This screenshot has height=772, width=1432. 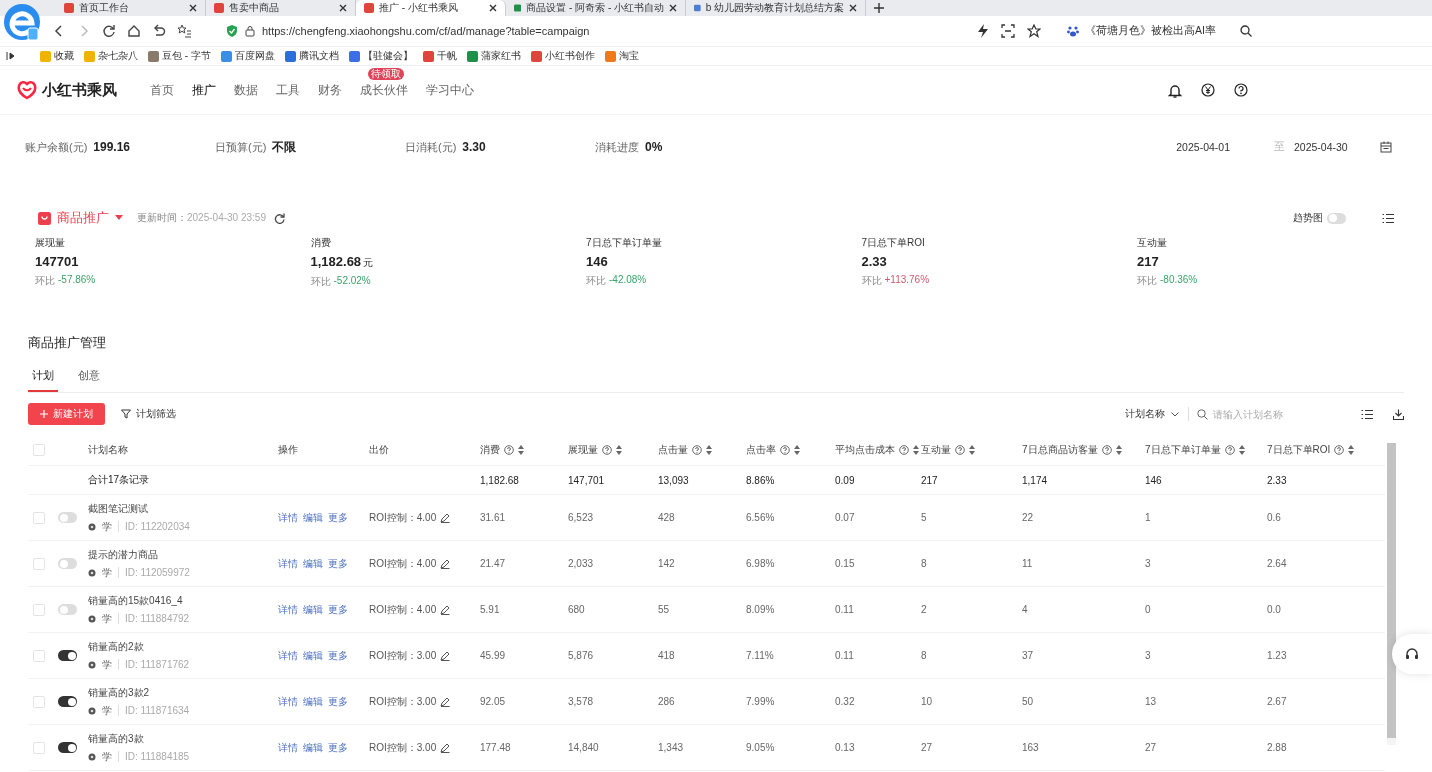 I want to click on column-header: 7日总商品访客量, so click(x=1072, y=450).